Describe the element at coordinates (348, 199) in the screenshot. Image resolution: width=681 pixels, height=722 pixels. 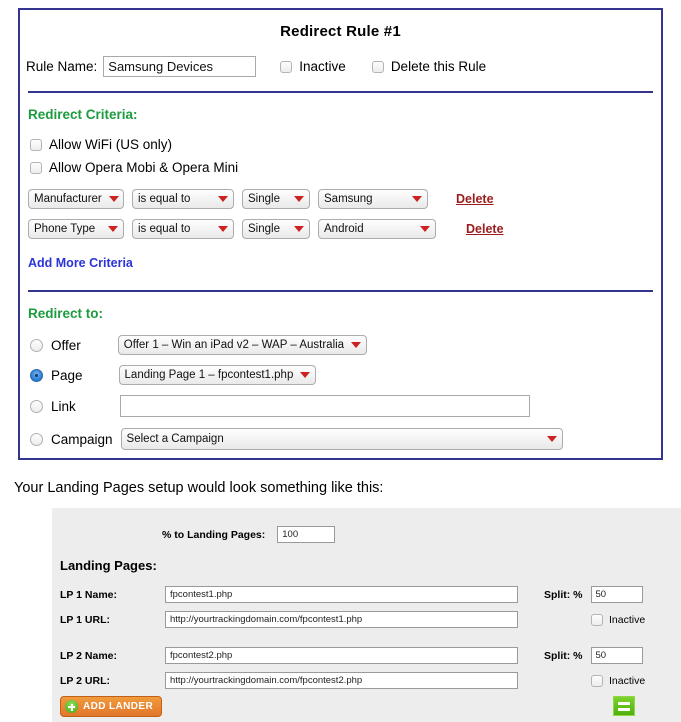
I see `criteria-value-value: Samsung` at that location.